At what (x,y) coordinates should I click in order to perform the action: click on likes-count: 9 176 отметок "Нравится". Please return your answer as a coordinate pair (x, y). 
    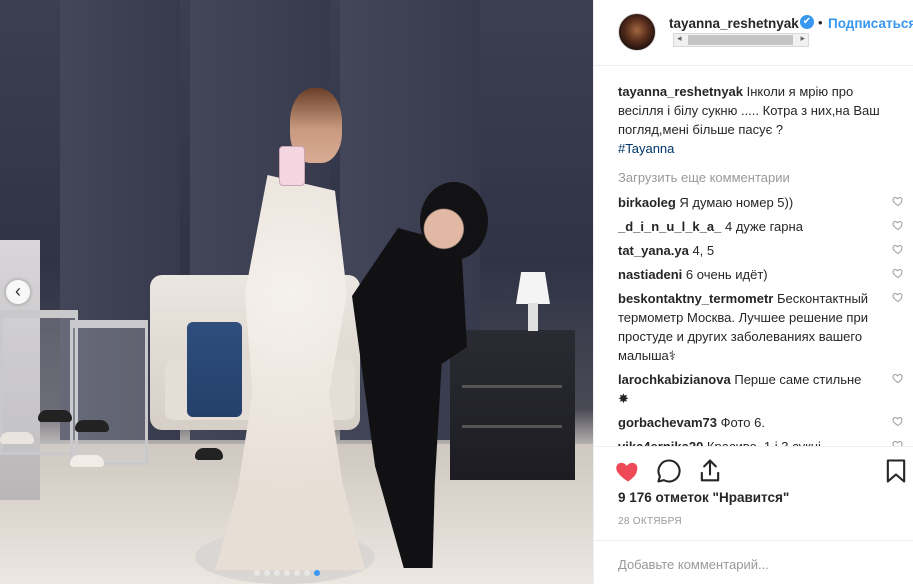
    Looking at the image, I should click on (703, 497).